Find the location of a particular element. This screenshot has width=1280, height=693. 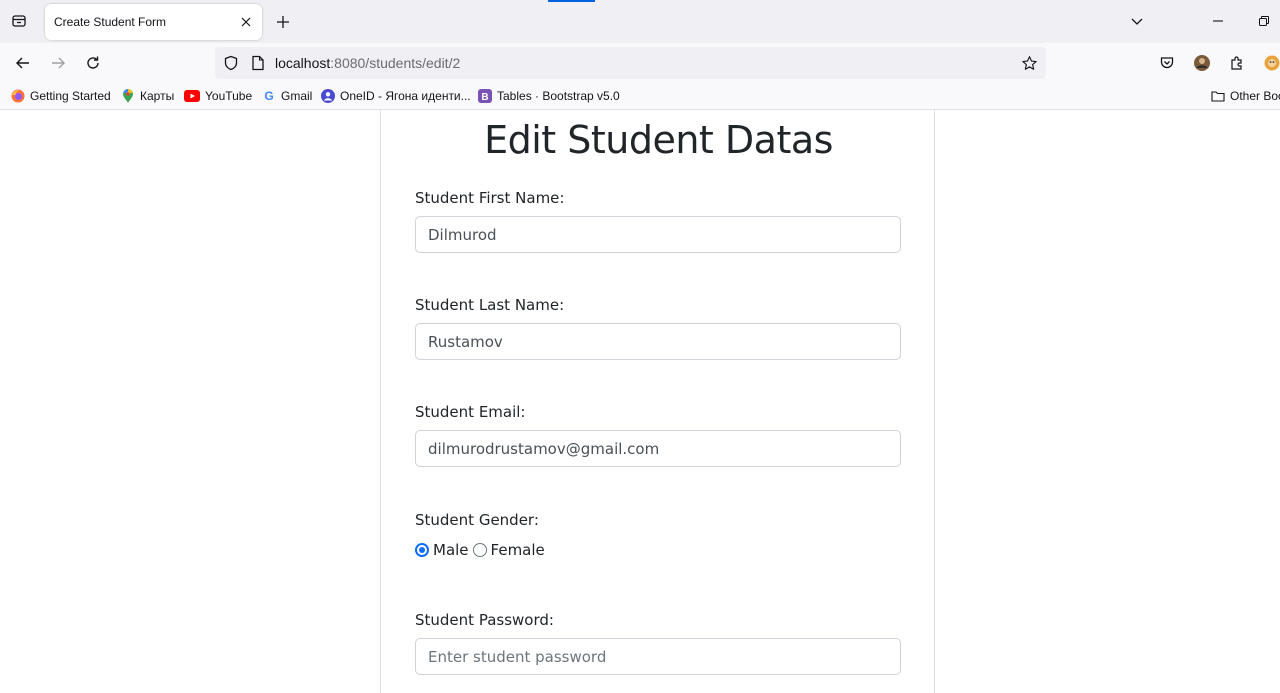

plus-icon is located at coordinates (283, 22).